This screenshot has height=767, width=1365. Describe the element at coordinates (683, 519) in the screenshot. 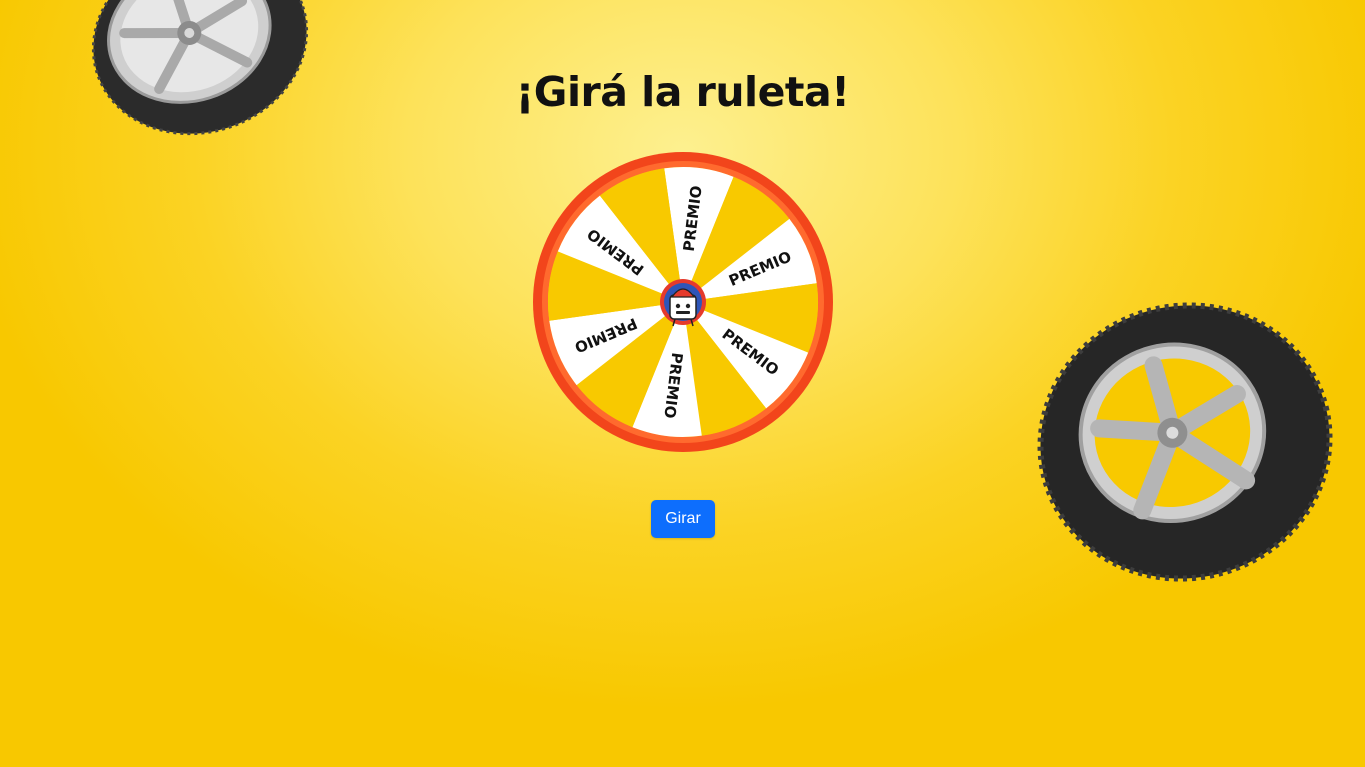

I see `spin-button: Girar` at that location.